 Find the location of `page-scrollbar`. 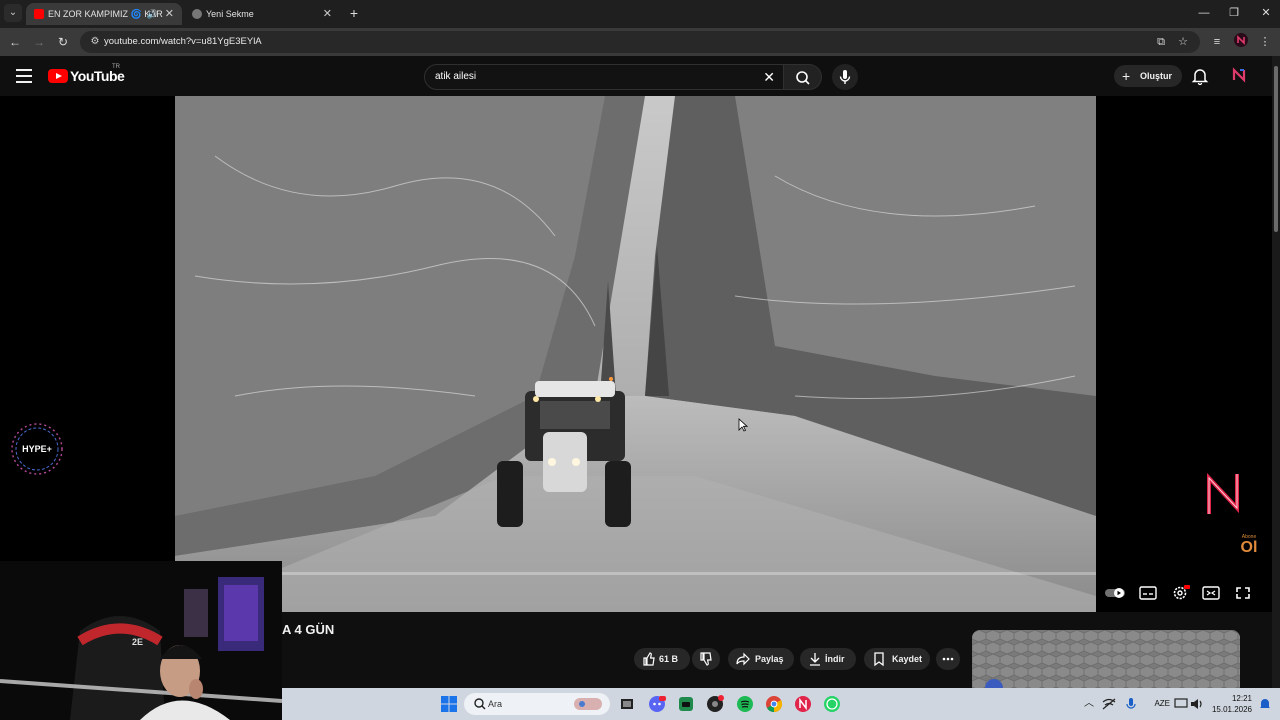

page-scrollbar is located at coordinates (1276, 372).